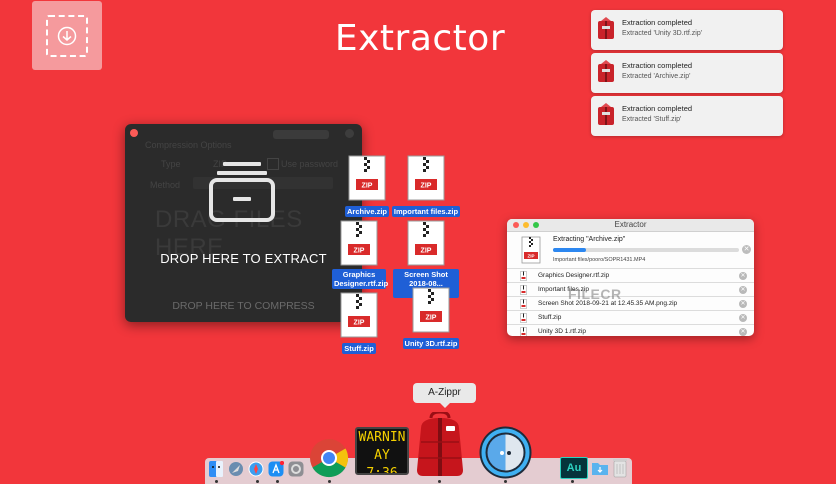 This screenshot has width=836, height=484. Describe the element at coordinates (630, 289) in the screenshot. I see `queue-row: Important files.zip ✕` at that location.